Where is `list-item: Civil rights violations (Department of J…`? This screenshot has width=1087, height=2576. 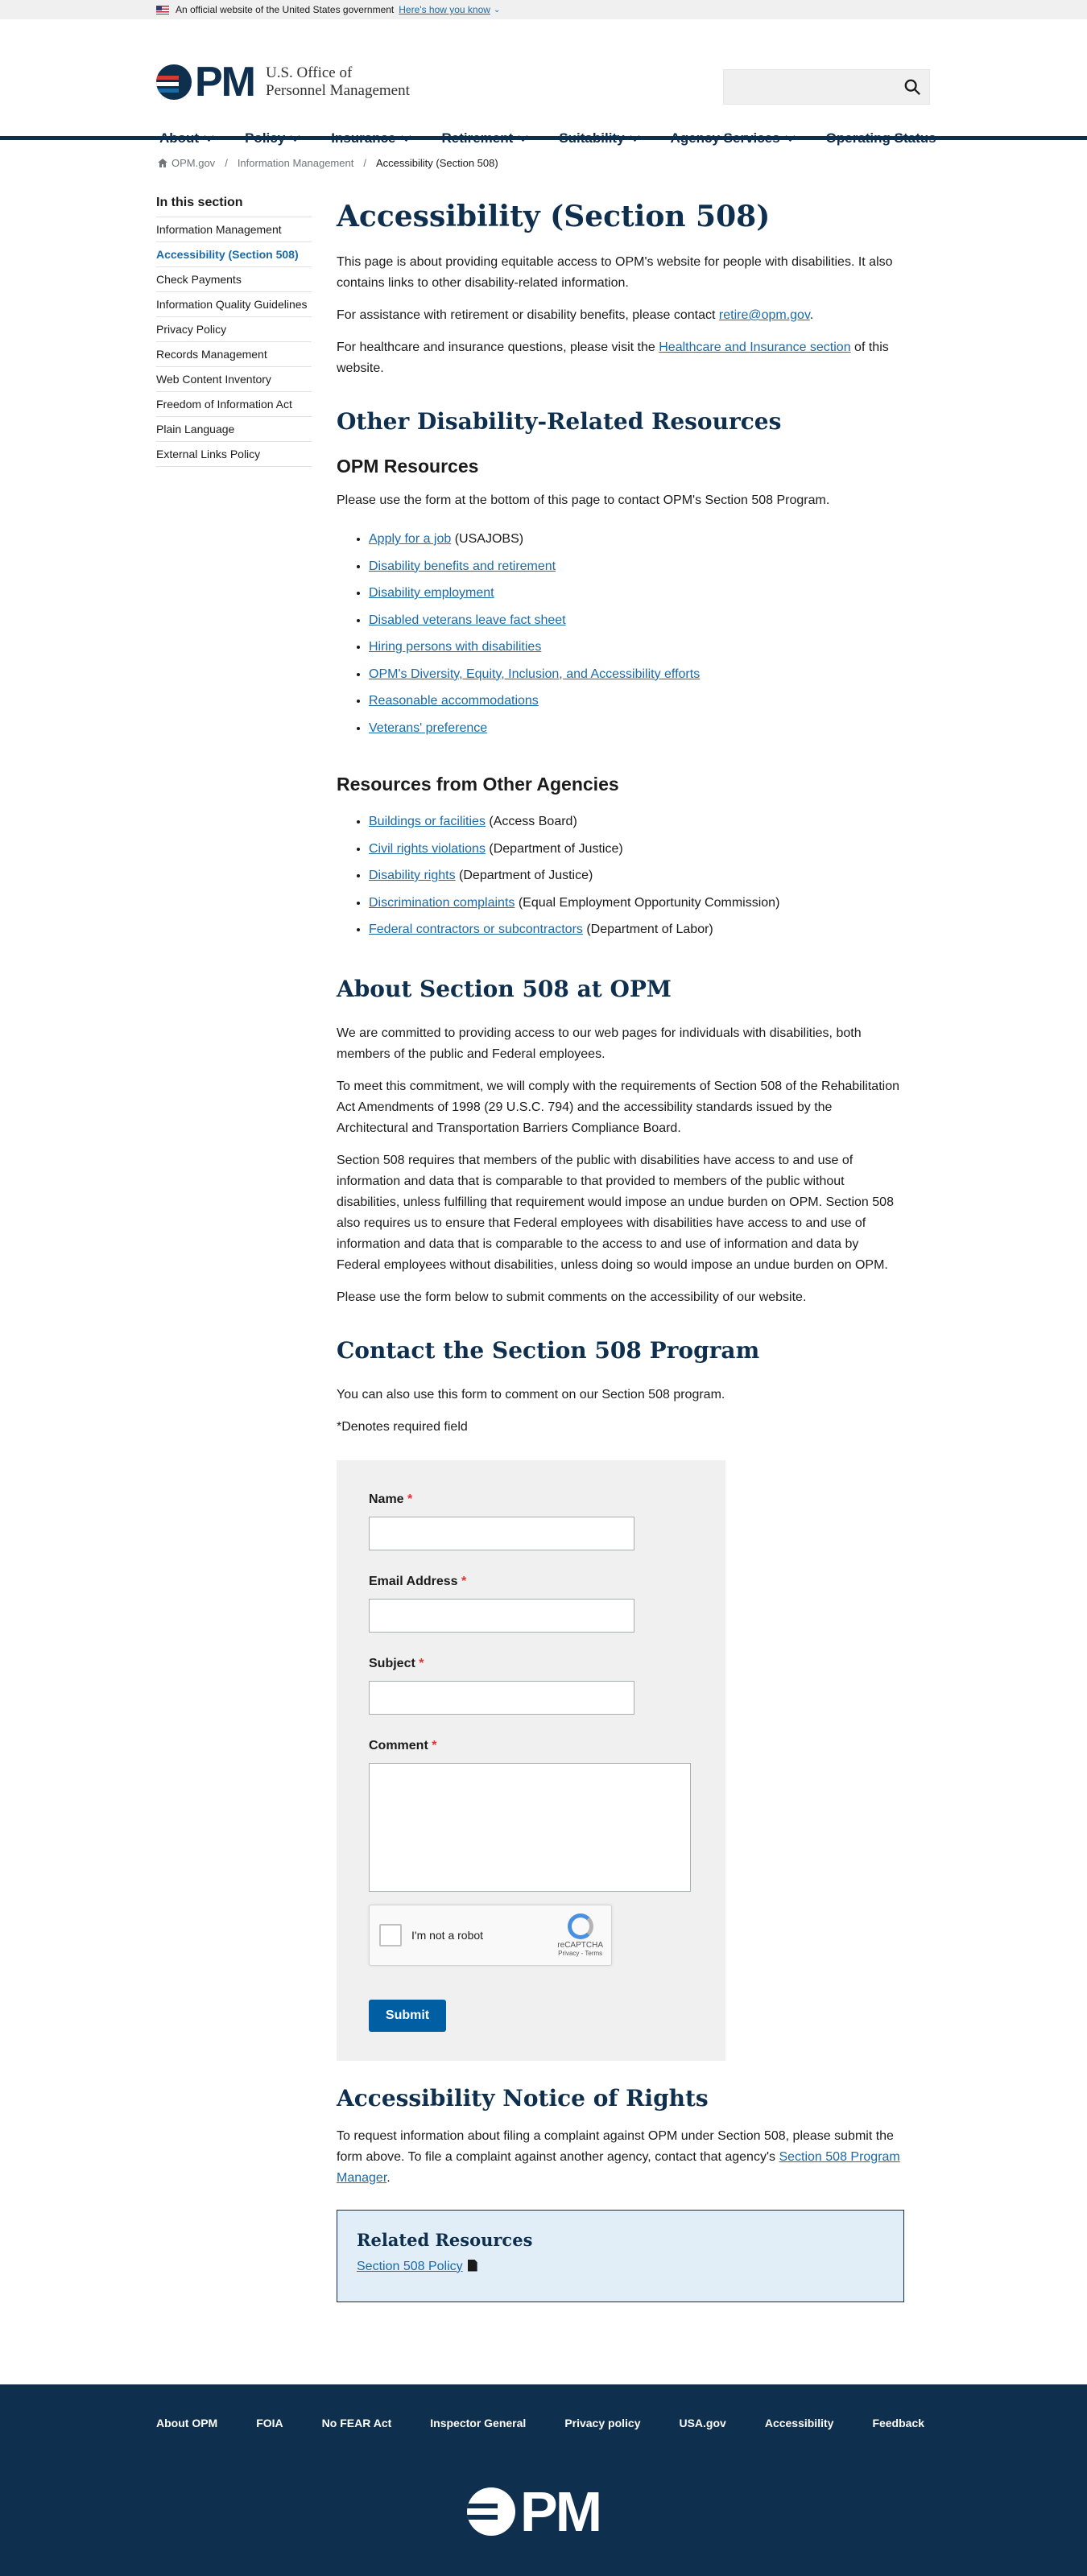 list-item: Civil rights violations (Department of J… is located at coordinates (636, 849).